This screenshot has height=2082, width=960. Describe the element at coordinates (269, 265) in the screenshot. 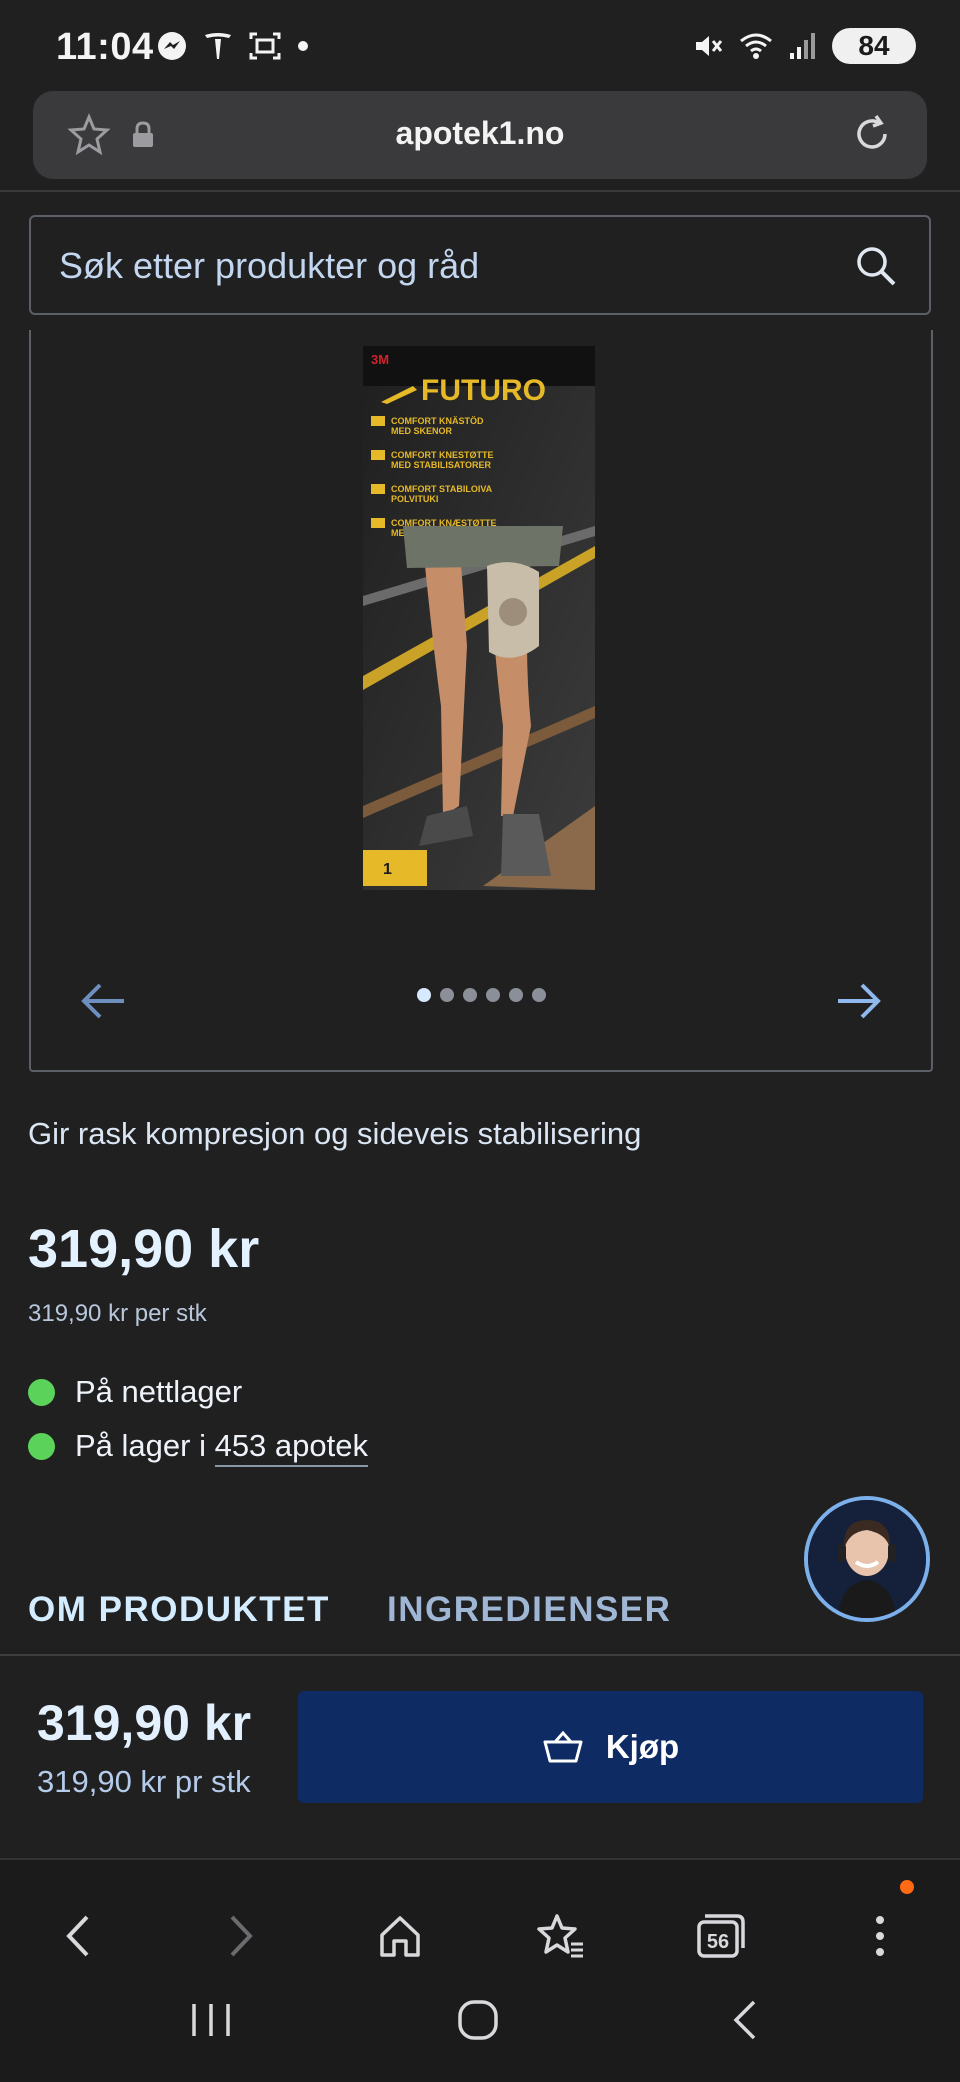

I see `search-placeholder: Søk etter produkter og råd` at that location.